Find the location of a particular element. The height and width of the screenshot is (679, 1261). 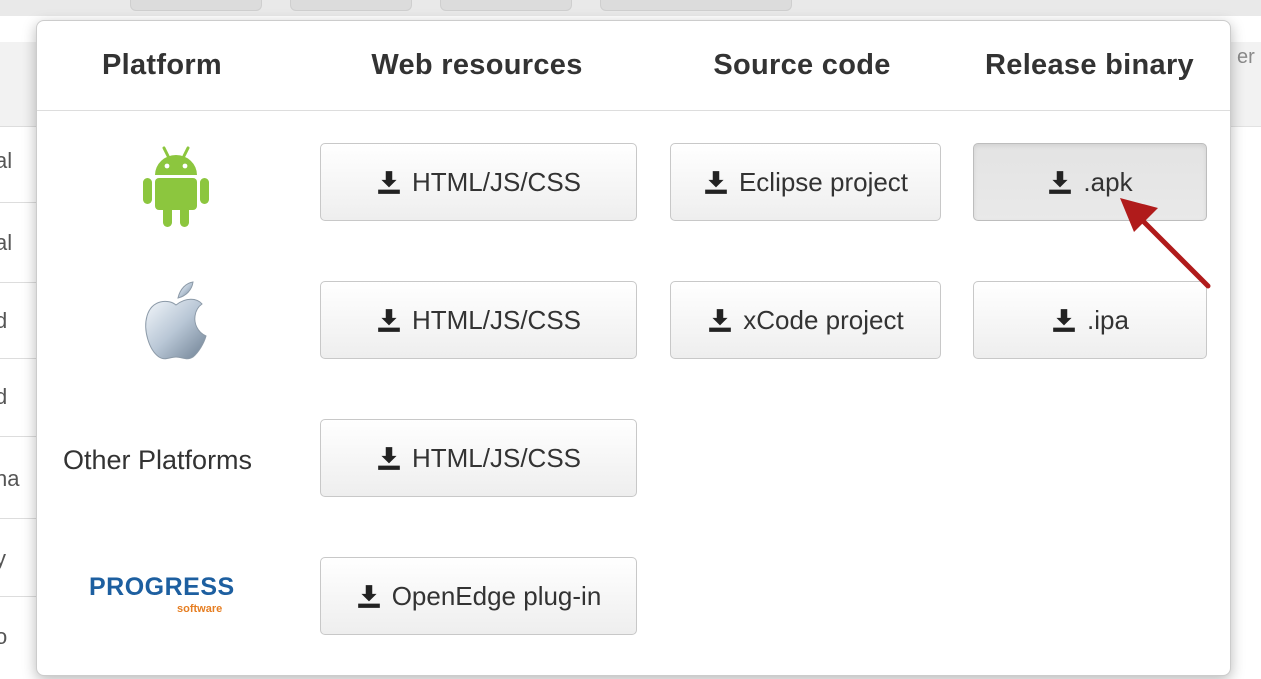

progress-logo-text: PROGRESS is located at coordinates (162, 587).